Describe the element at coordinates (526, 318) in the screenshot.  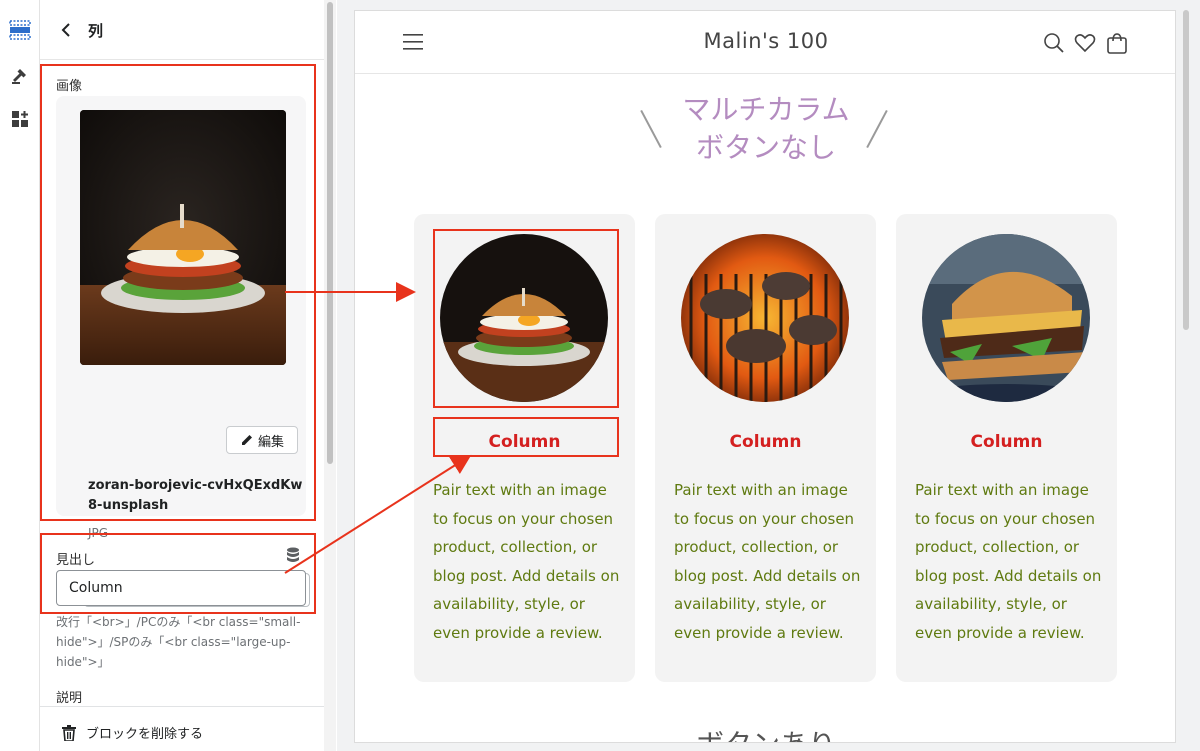
I see `annotation-column-image-box` at that location.